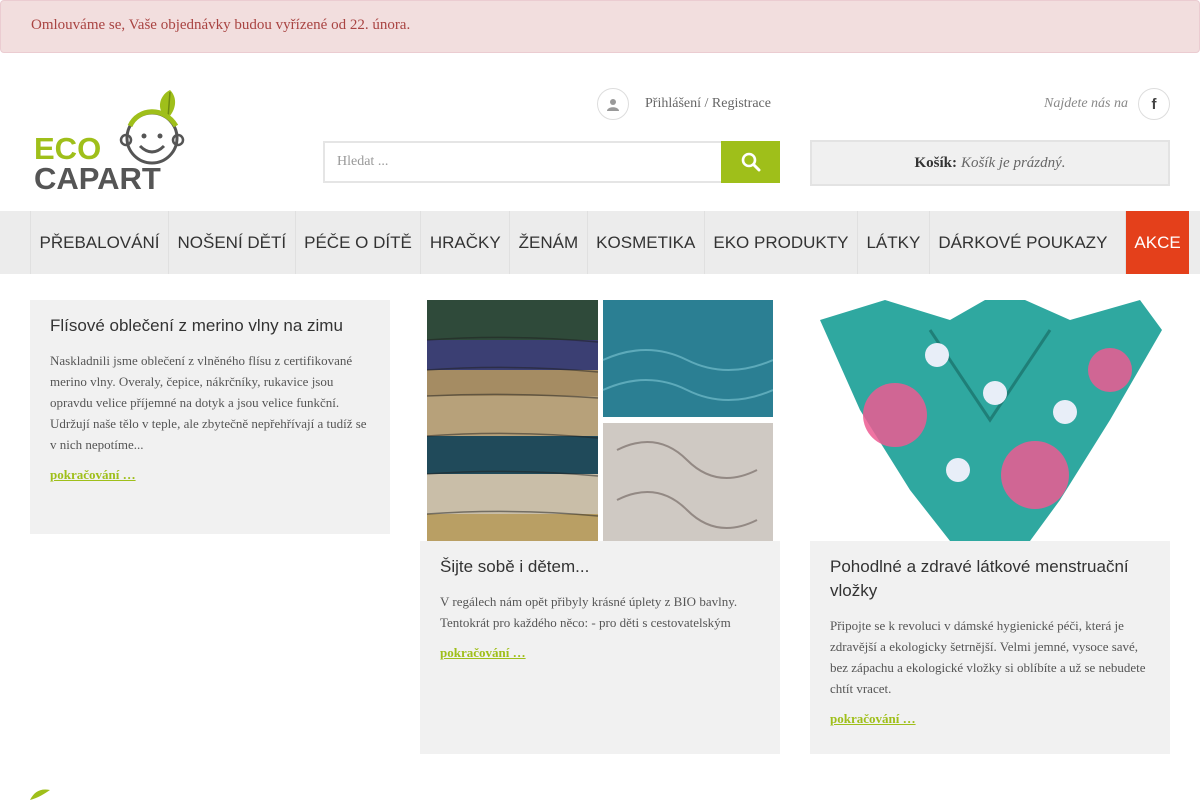 The image size is (1200, 800). I want to click on article-title: Flísové oblečení z merino vlny na zimu, so click(210, 326).